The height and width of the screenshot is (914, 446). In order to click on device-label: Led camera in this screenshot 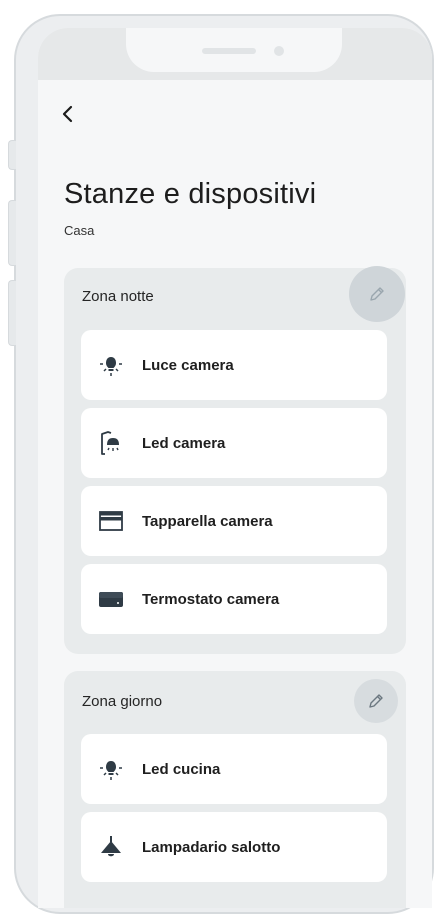, I will do `click(184, 443)`.